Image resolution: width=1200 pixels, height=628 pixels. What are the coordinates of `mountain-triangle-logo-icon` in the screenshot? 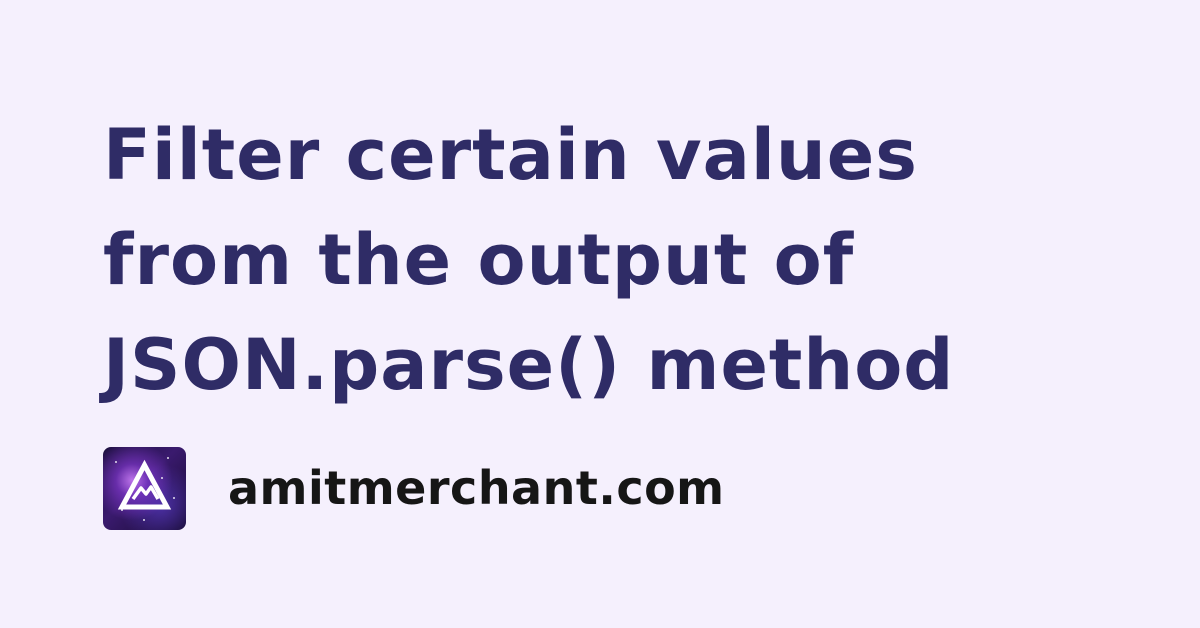 It's located at (144, 488).